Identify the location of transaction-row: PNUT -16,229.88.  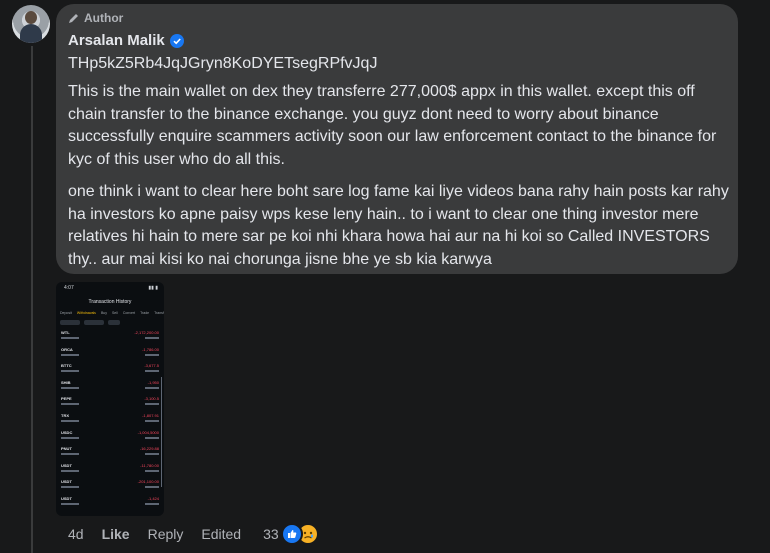
(110, 454).